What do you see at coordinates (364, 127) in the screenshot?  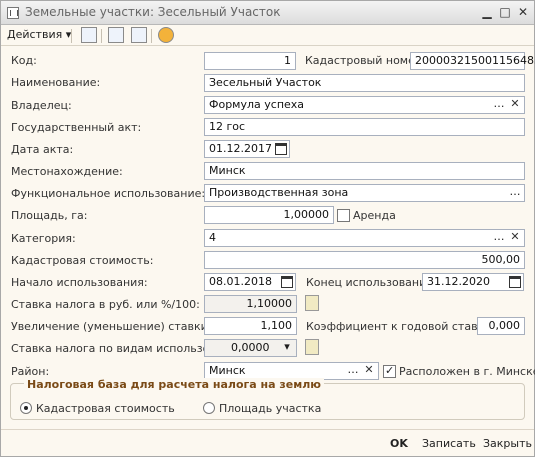 I see `state-act-input: 12 гос` at bounding box center [364, 127].